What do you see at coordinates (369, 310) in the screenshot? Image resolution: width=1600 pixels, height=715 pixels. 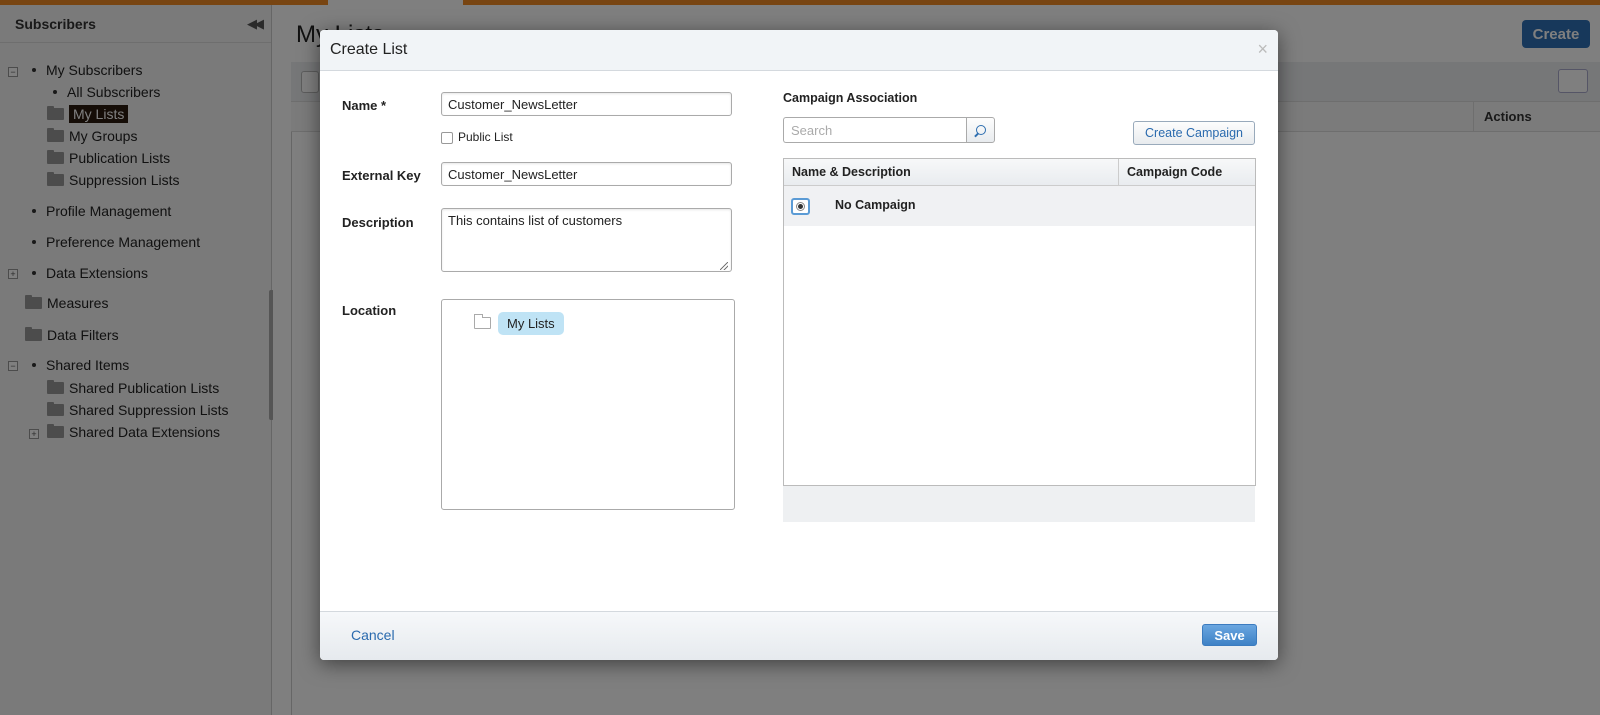 I see `location-label: Location` at bounding box center [369, 310].